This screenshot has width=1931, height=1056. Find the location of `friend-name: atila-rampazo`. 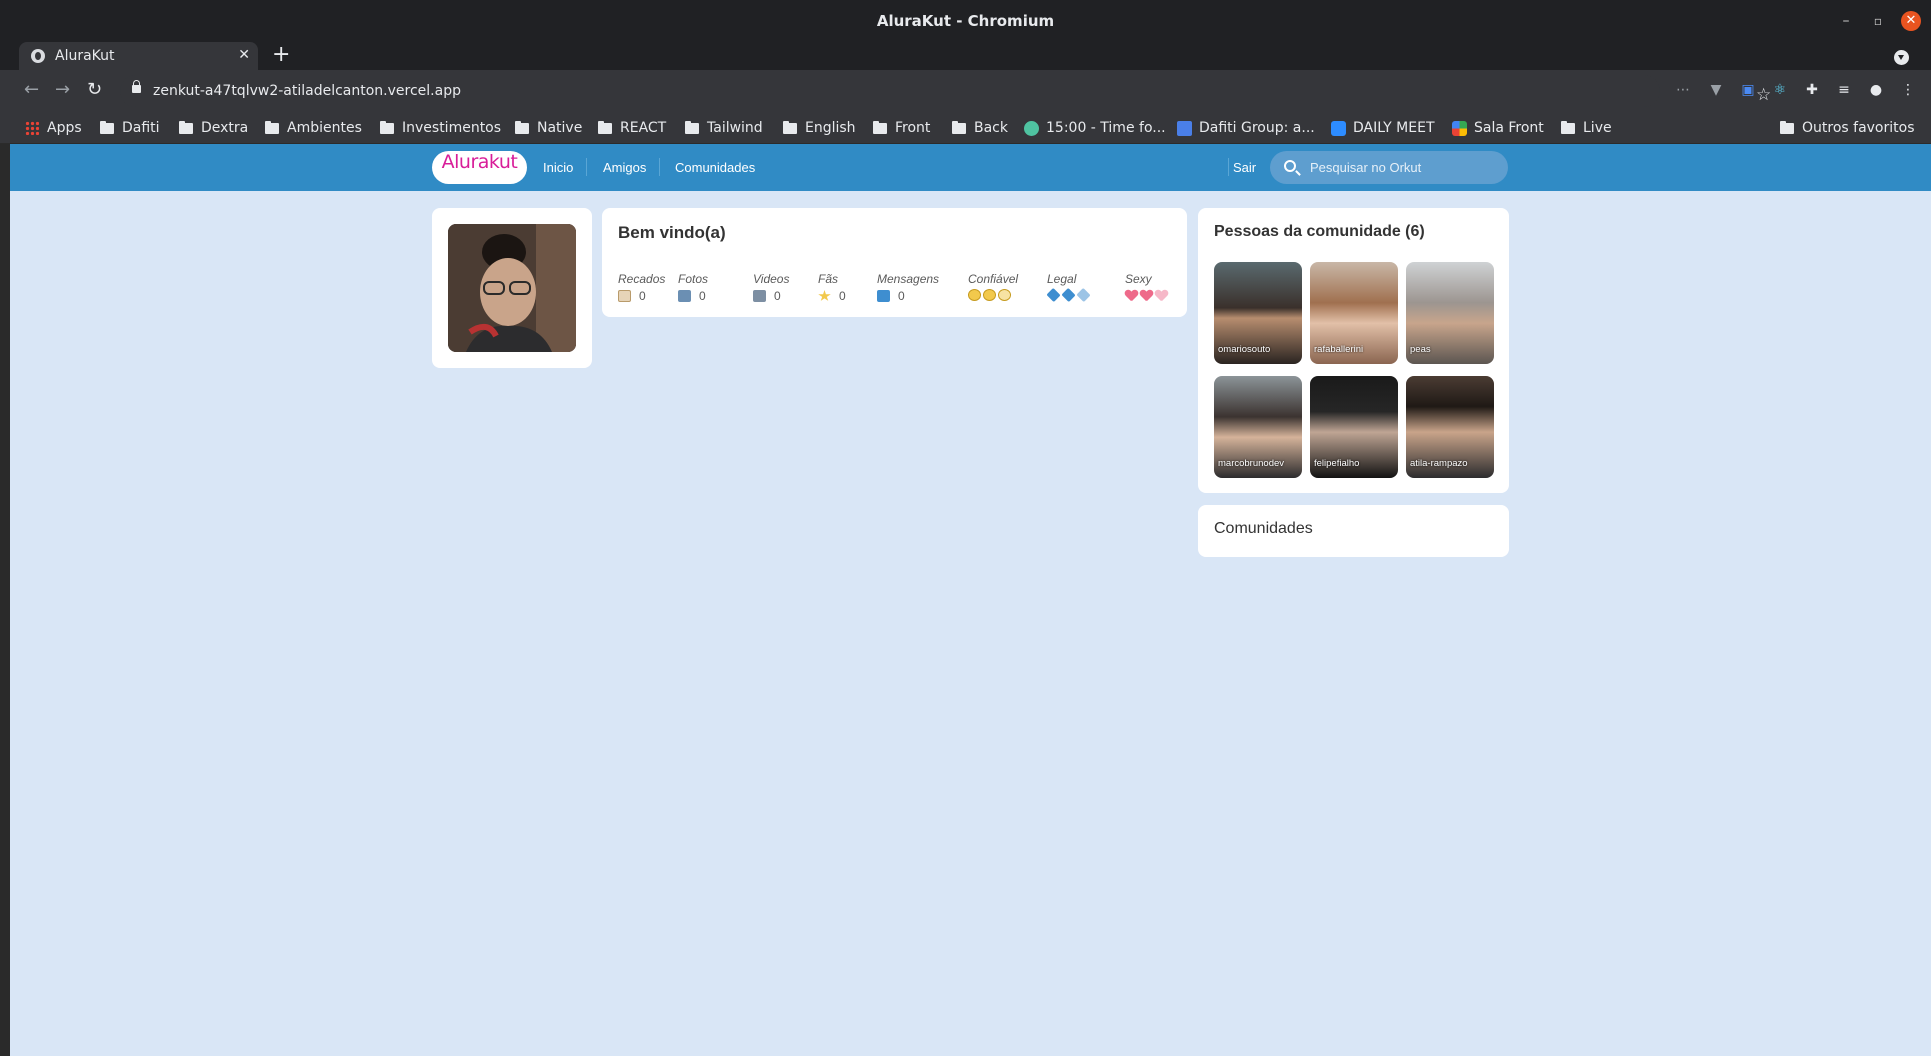

friend-name: atila-rampazo is located at coordinates (1439, 463).